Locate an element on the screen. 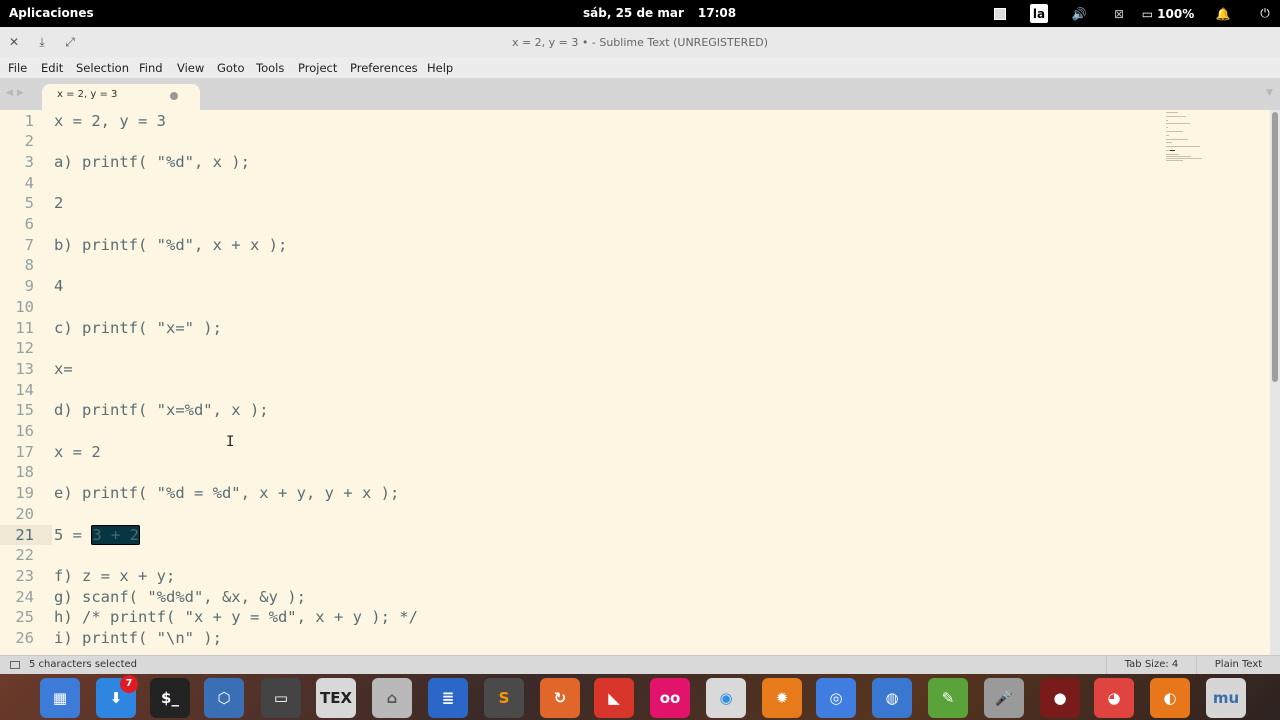 The image size is (1280, 720). pdf-icon: ◣ is located at coordinates (614, 698).